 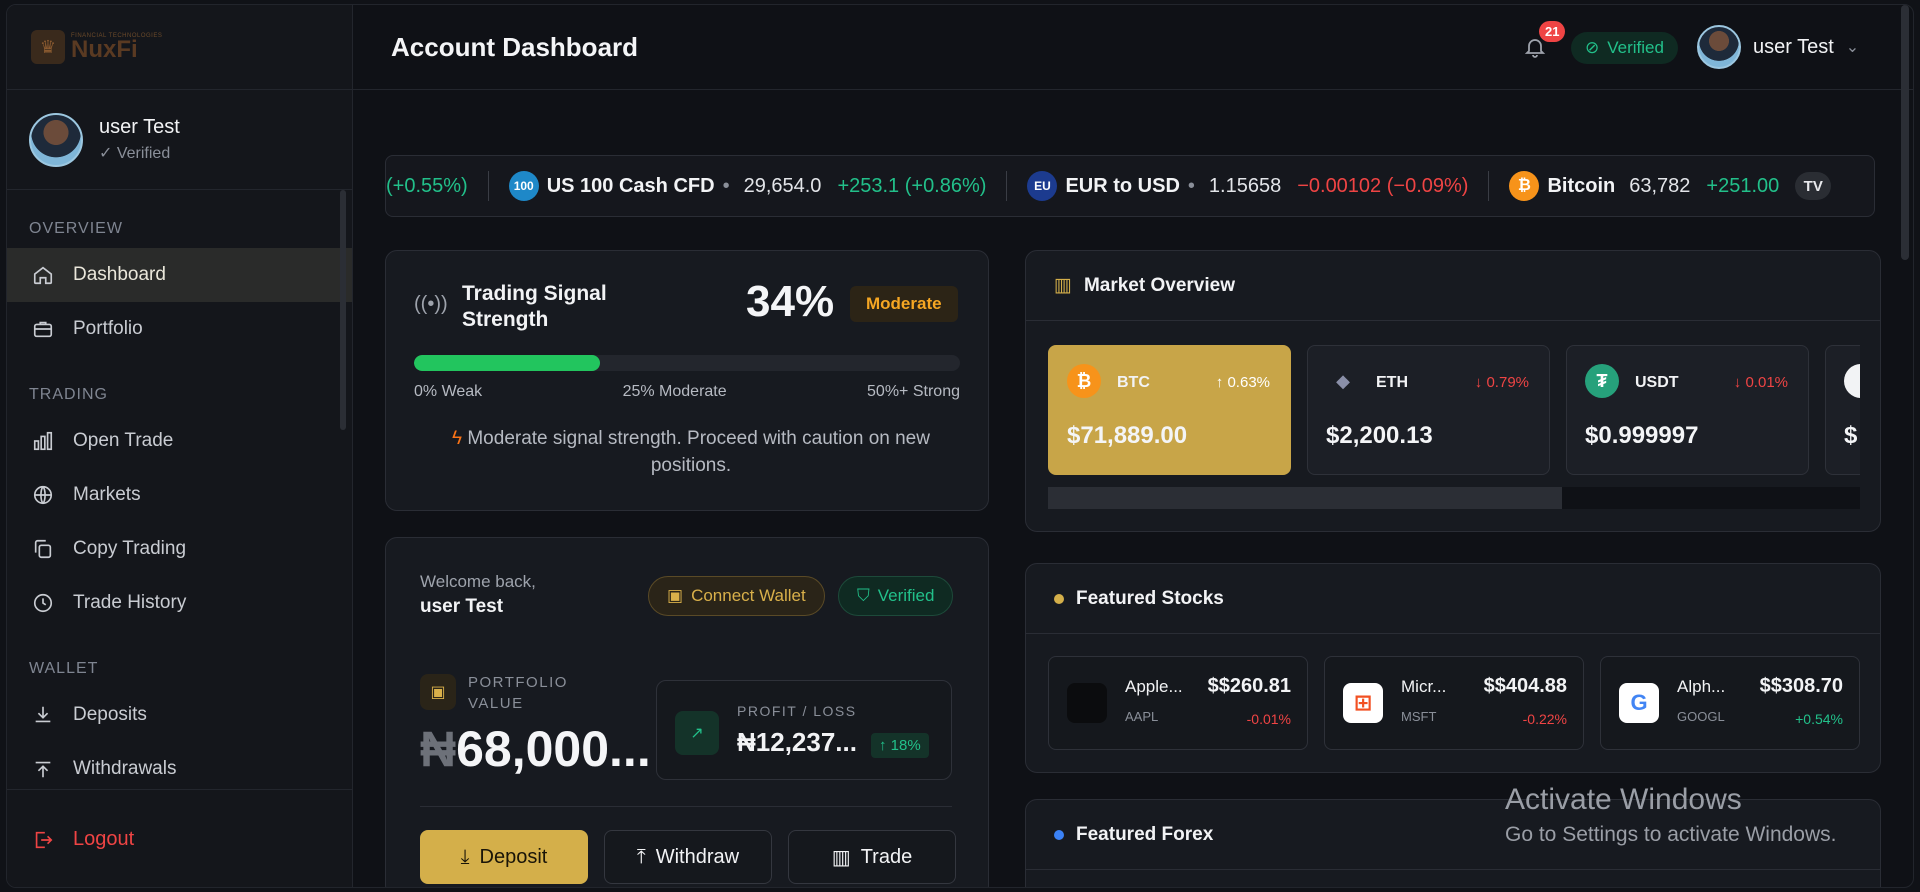 I want to click on coin-card-eth: ◆ ETH ↓ 0.79% $2,200.13, so click(x=1428, y=410).